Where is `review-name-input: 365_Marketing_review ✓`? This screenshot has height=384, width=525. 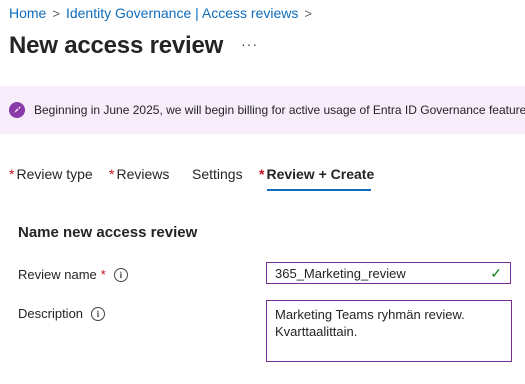 review-name-input: 365_Marketing_review ✓ is located at coordinates (388, 273).